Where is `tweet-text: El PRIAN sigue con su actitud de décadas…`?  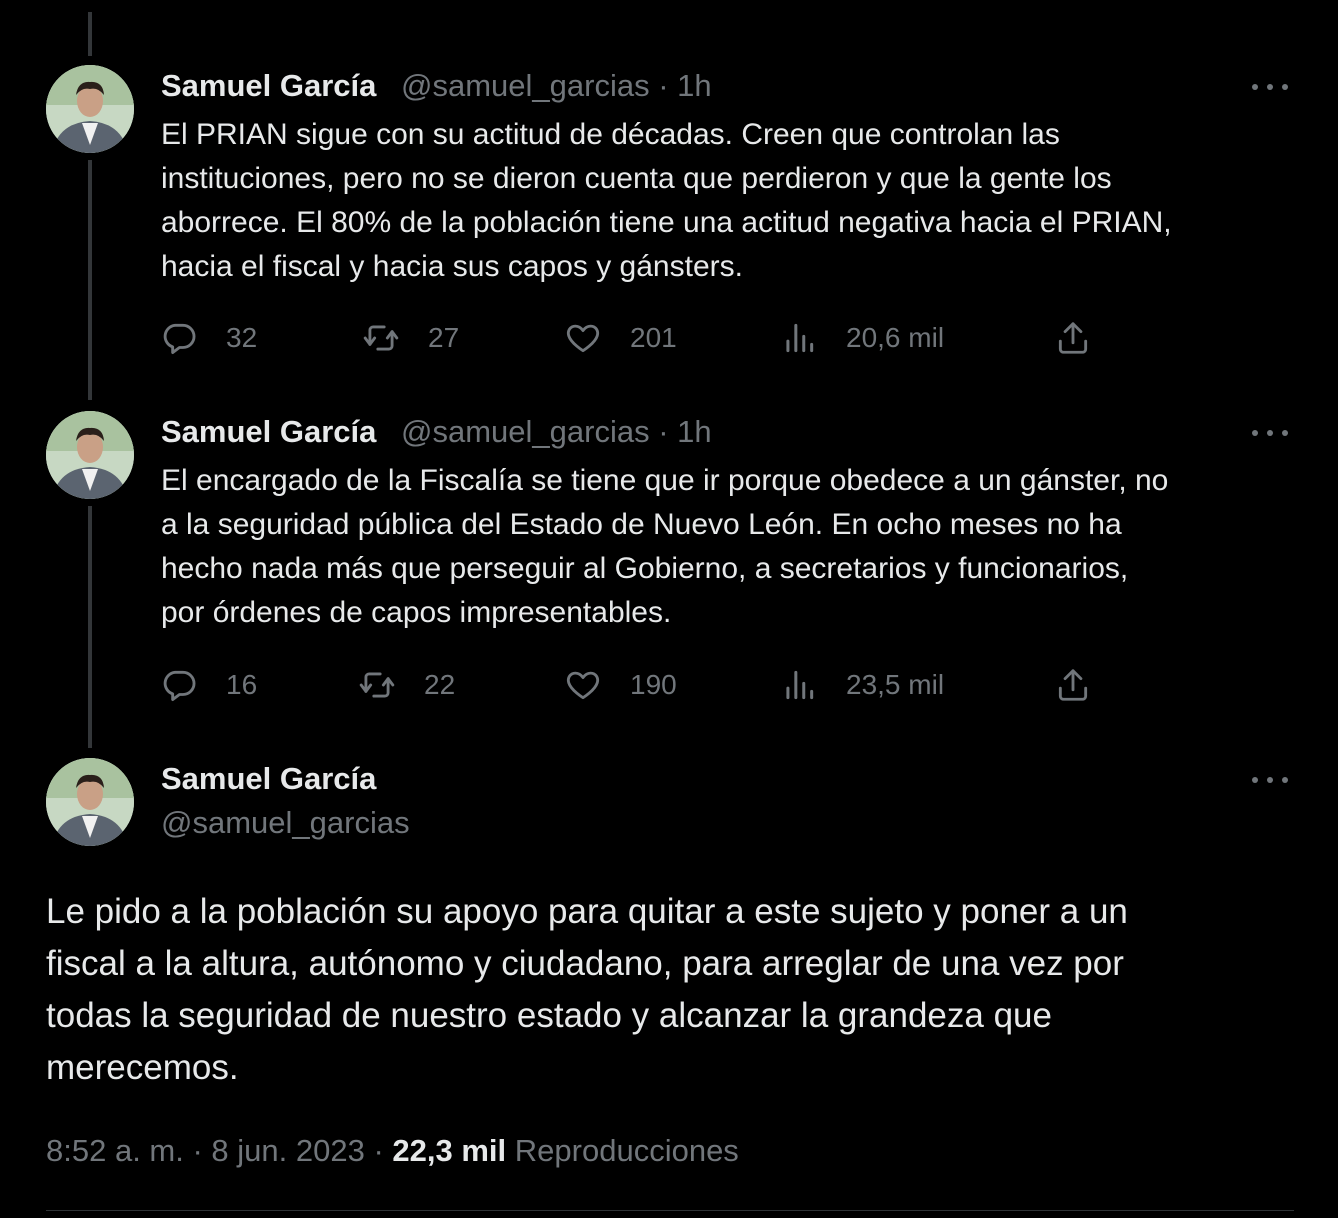 tweet-text: El PRIAN sigue con su actitud de décadas… is located at coordinates (666, 200).